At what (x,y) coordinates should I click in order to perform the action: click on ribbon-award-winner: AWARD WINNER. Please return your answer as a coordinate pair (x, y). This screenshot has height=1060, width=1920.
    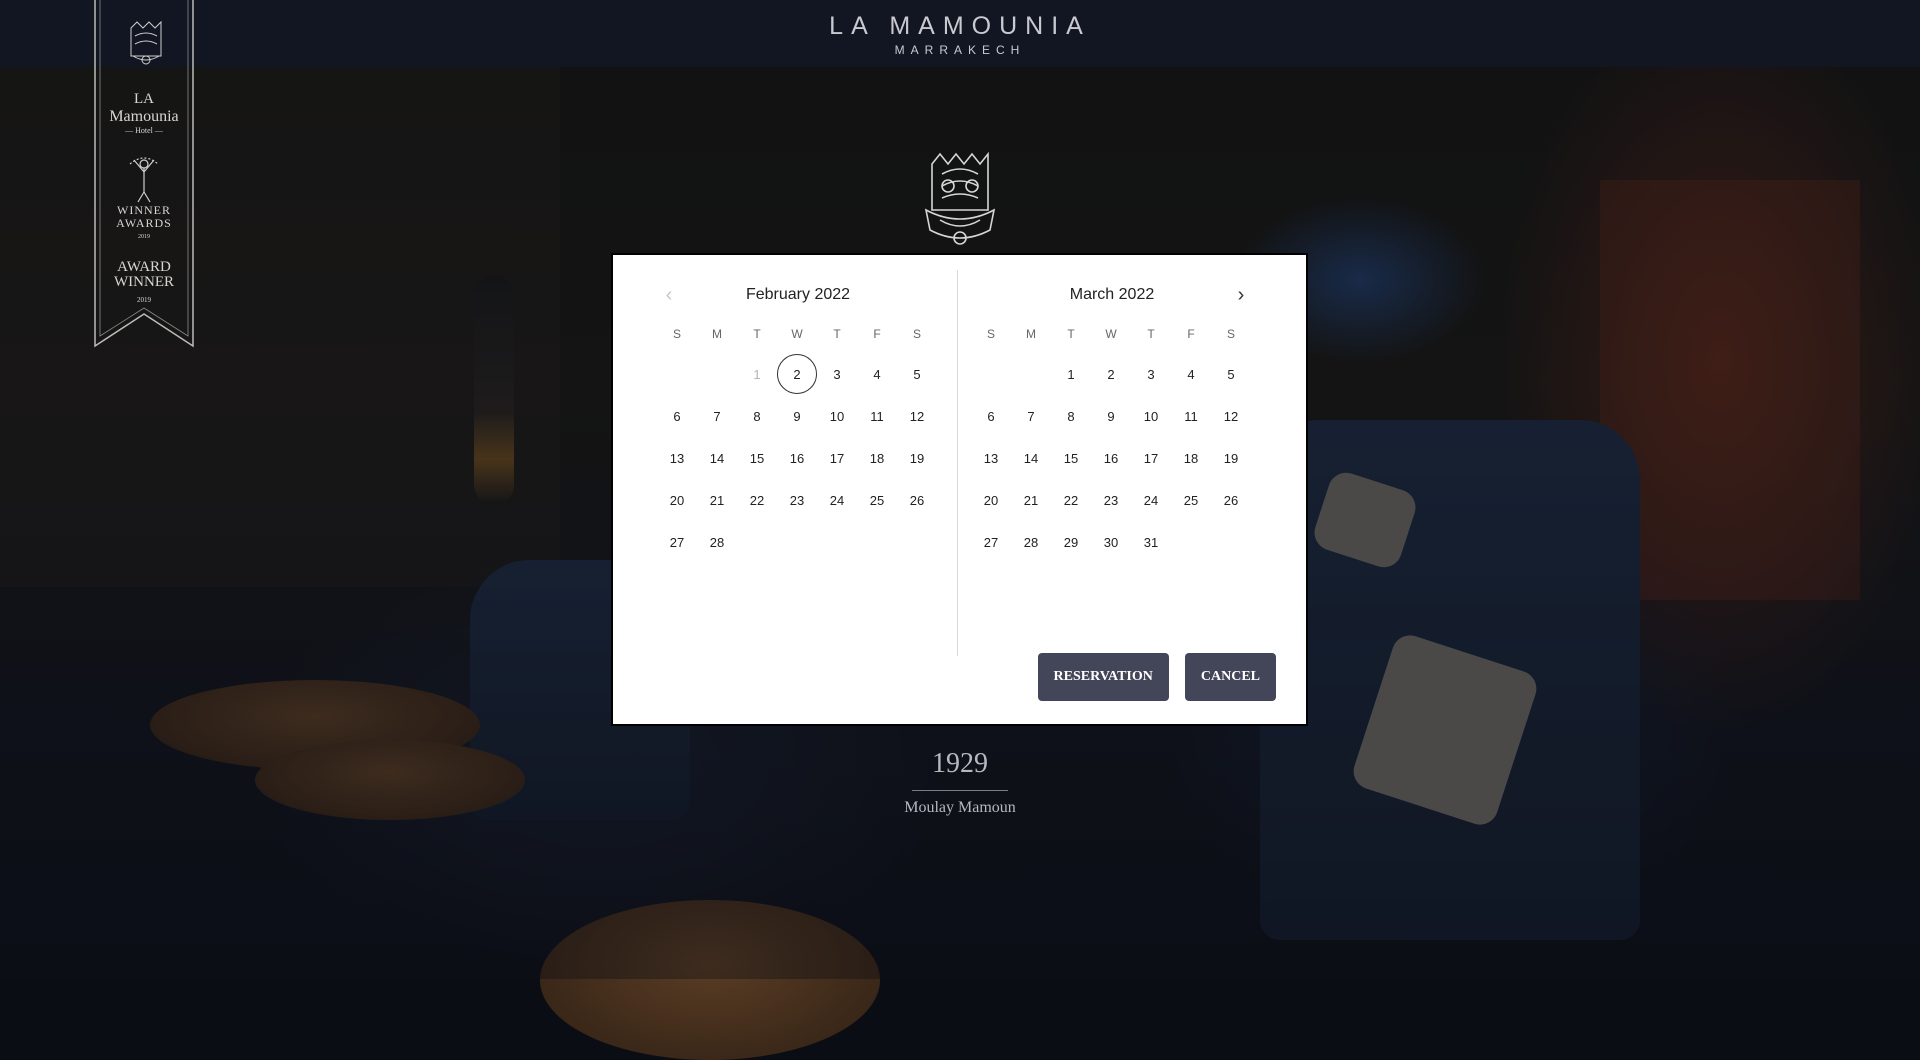
    Looking at the image, I should click on (144, 275).